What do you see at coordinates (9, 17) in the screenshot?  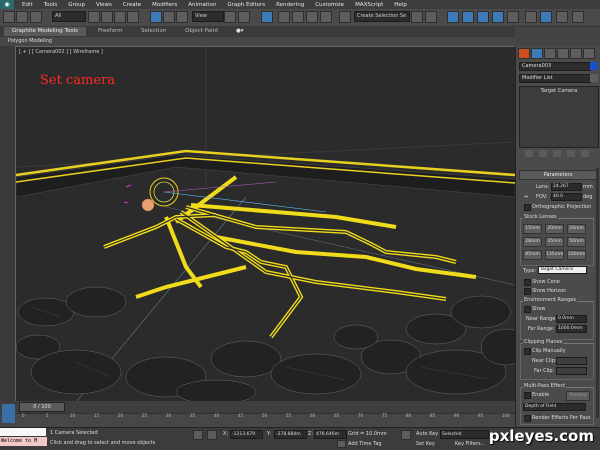 I see `undo-icon` at bounding box center [9, 17].